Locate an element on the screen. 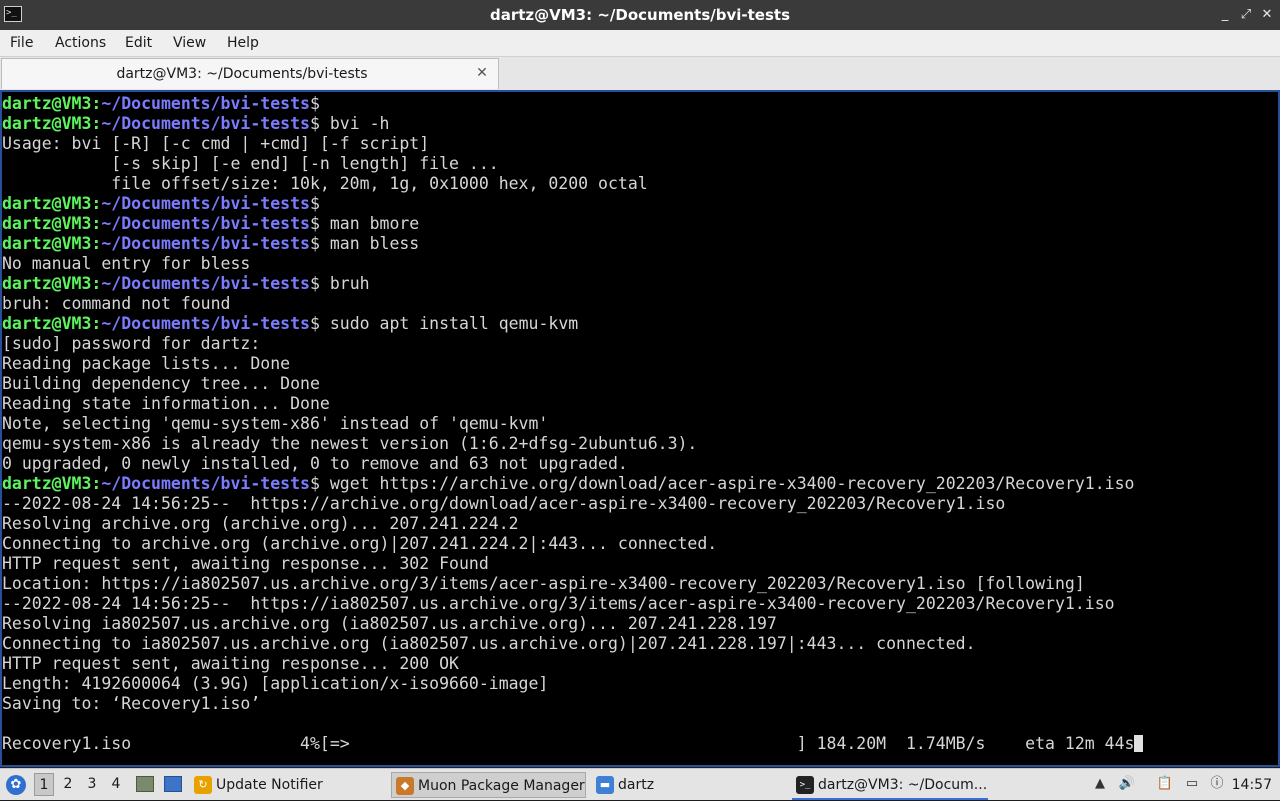 This screenshot has width=1280, height=801. workspace-2: 2 is located at coordinates (68, 784).